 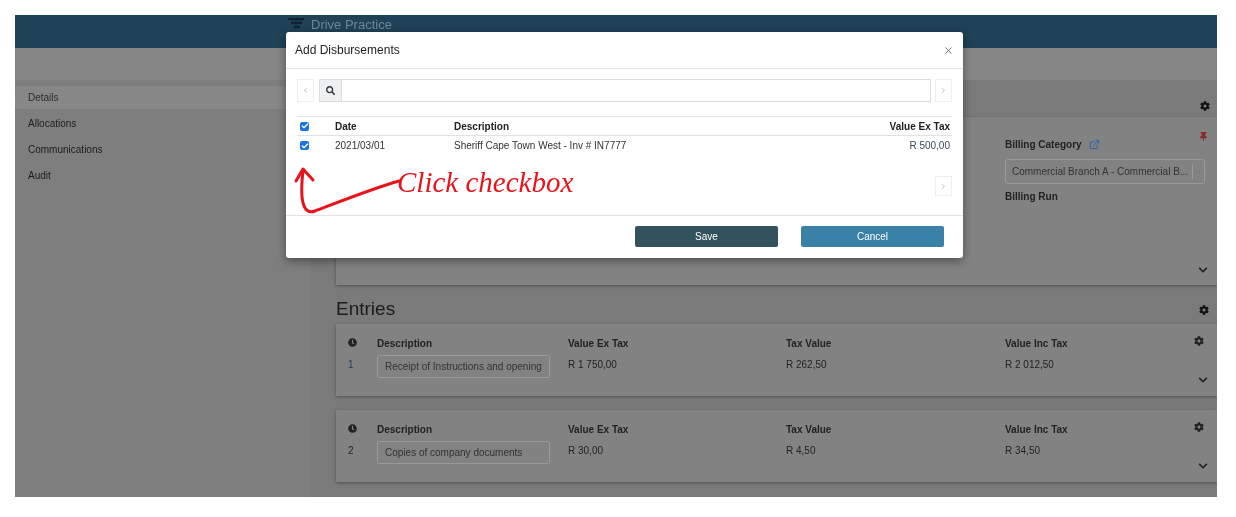 I want to click on table-cell-text: R 500,00, so click(x=930, y=146).